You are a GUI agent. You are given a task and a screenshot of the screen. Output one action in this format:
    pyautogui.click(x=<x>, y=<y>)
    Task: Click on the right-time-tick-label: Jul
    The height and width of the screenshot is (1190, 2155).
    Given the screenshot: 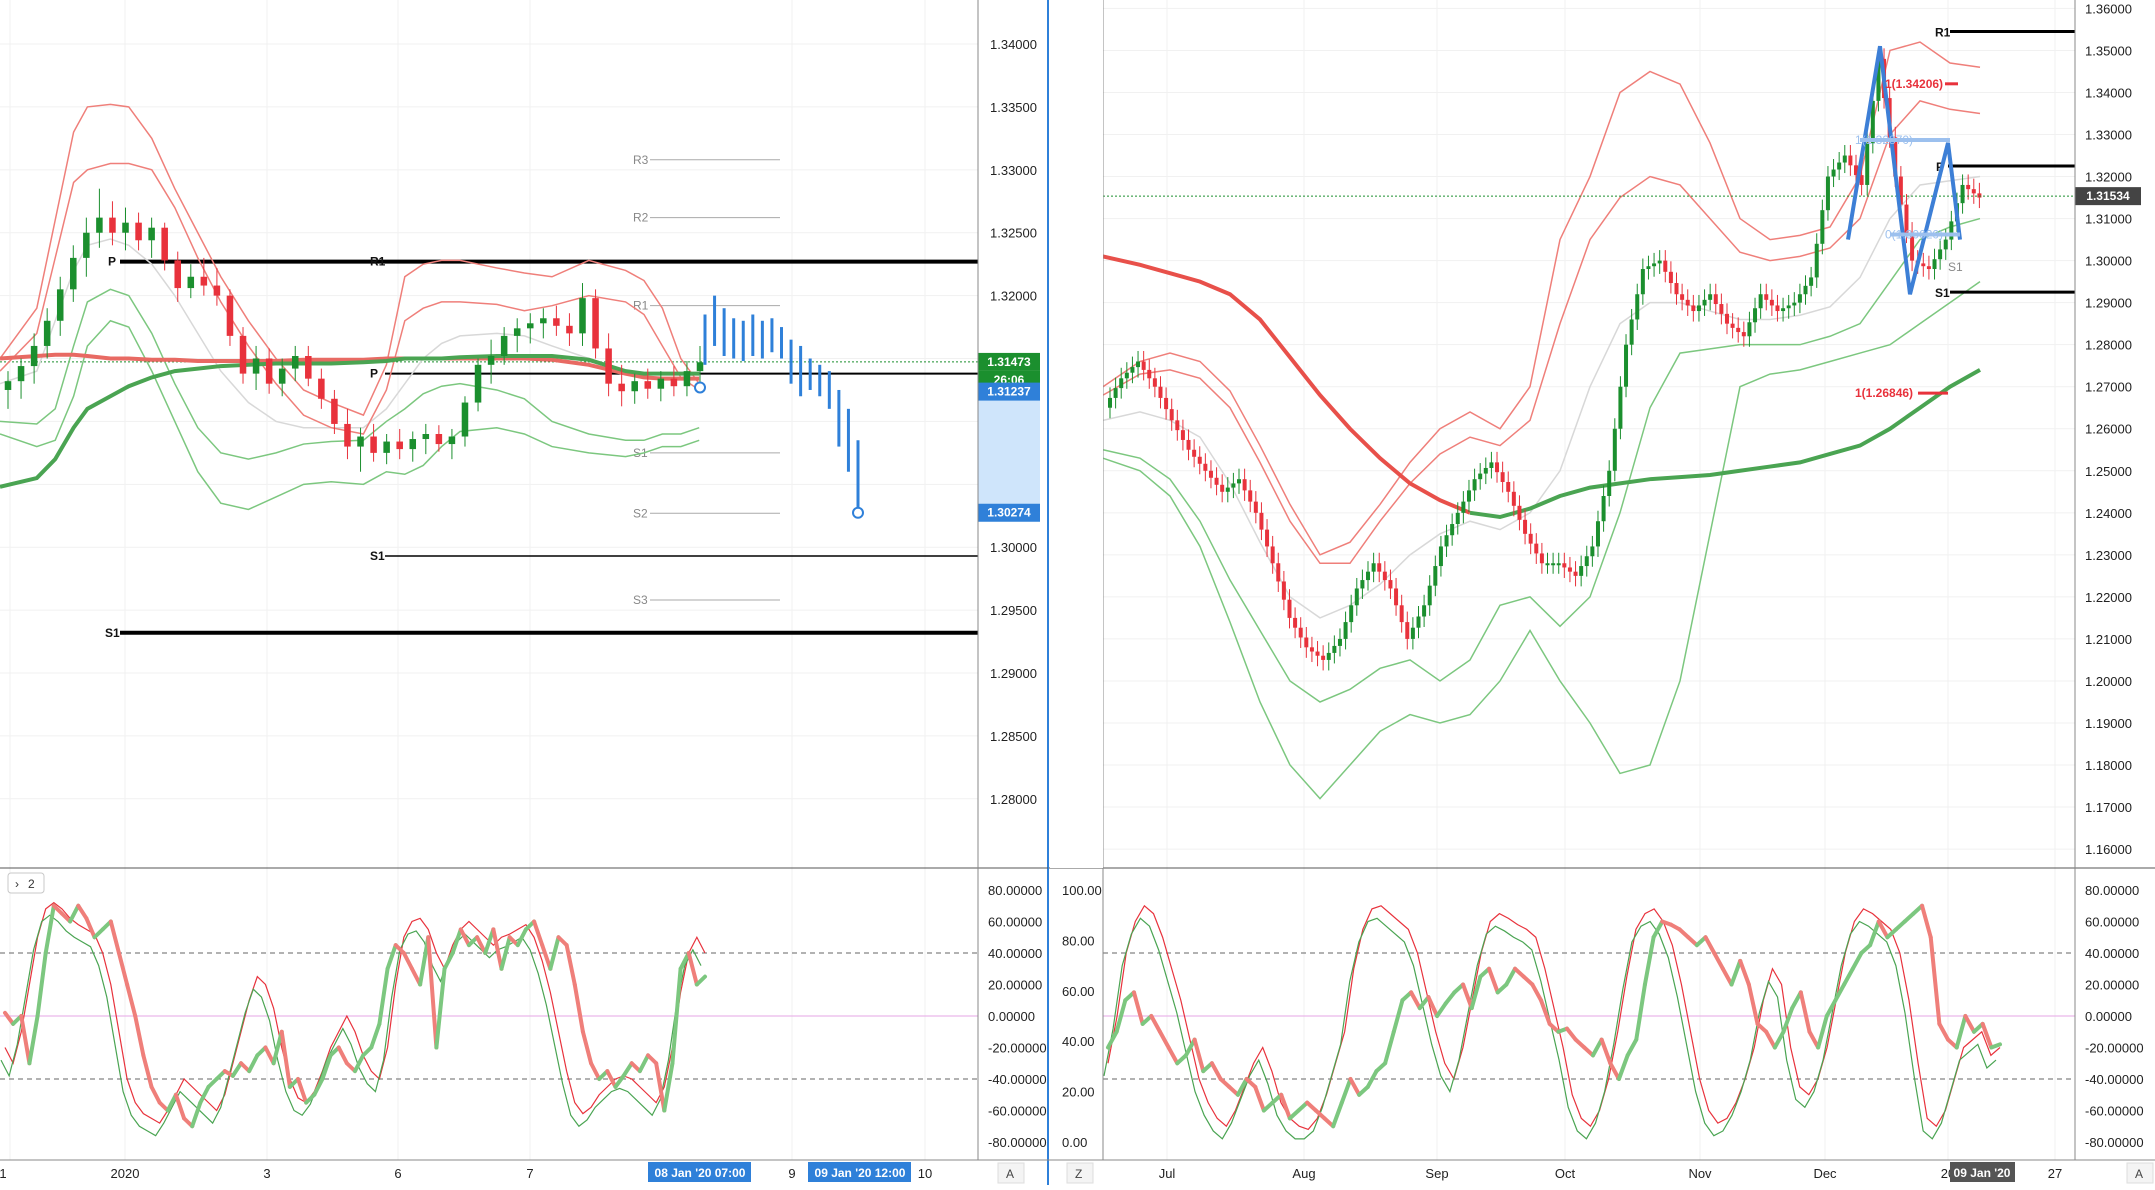 What is the action you would take?
    pyautogui.click(x=1167, y=1173)
    